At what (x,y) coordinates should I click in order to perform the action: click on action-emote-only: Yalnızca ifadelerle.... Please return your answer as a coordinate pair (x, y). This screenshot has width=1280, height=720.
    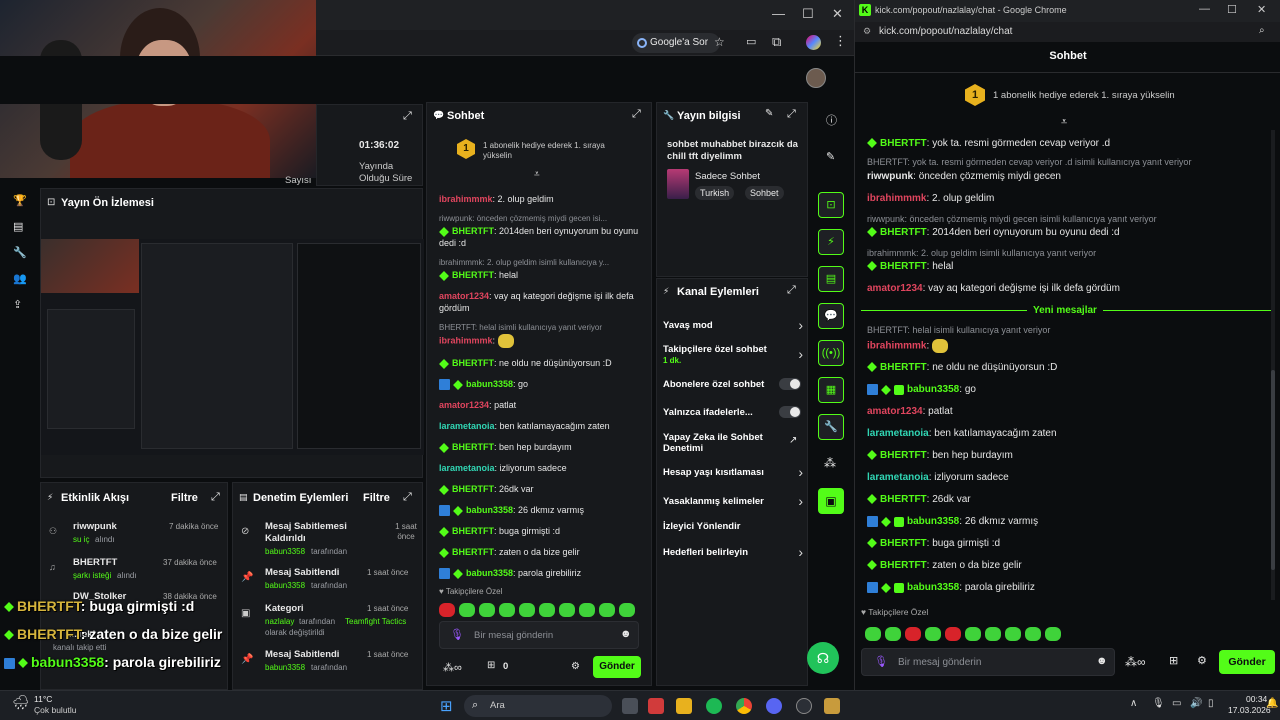
    Looking at the image, I should click on (733, 414).